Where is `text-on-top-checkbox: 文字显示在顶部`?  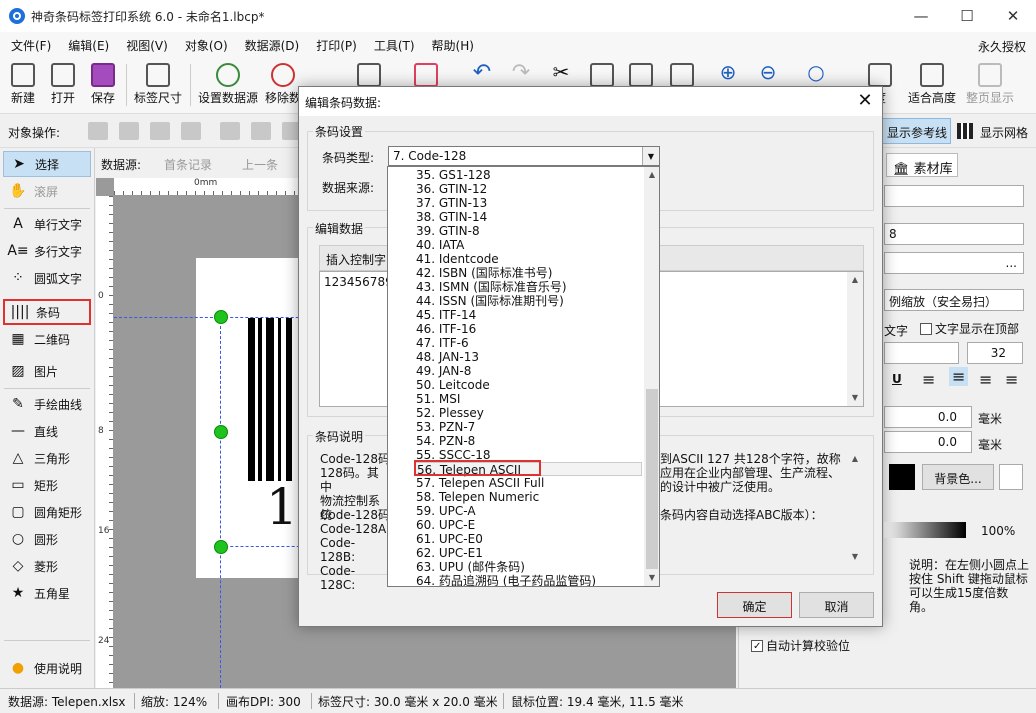 text-on-top-checkbox: 文字显示在顶部 is located at coordinates (969, 328).